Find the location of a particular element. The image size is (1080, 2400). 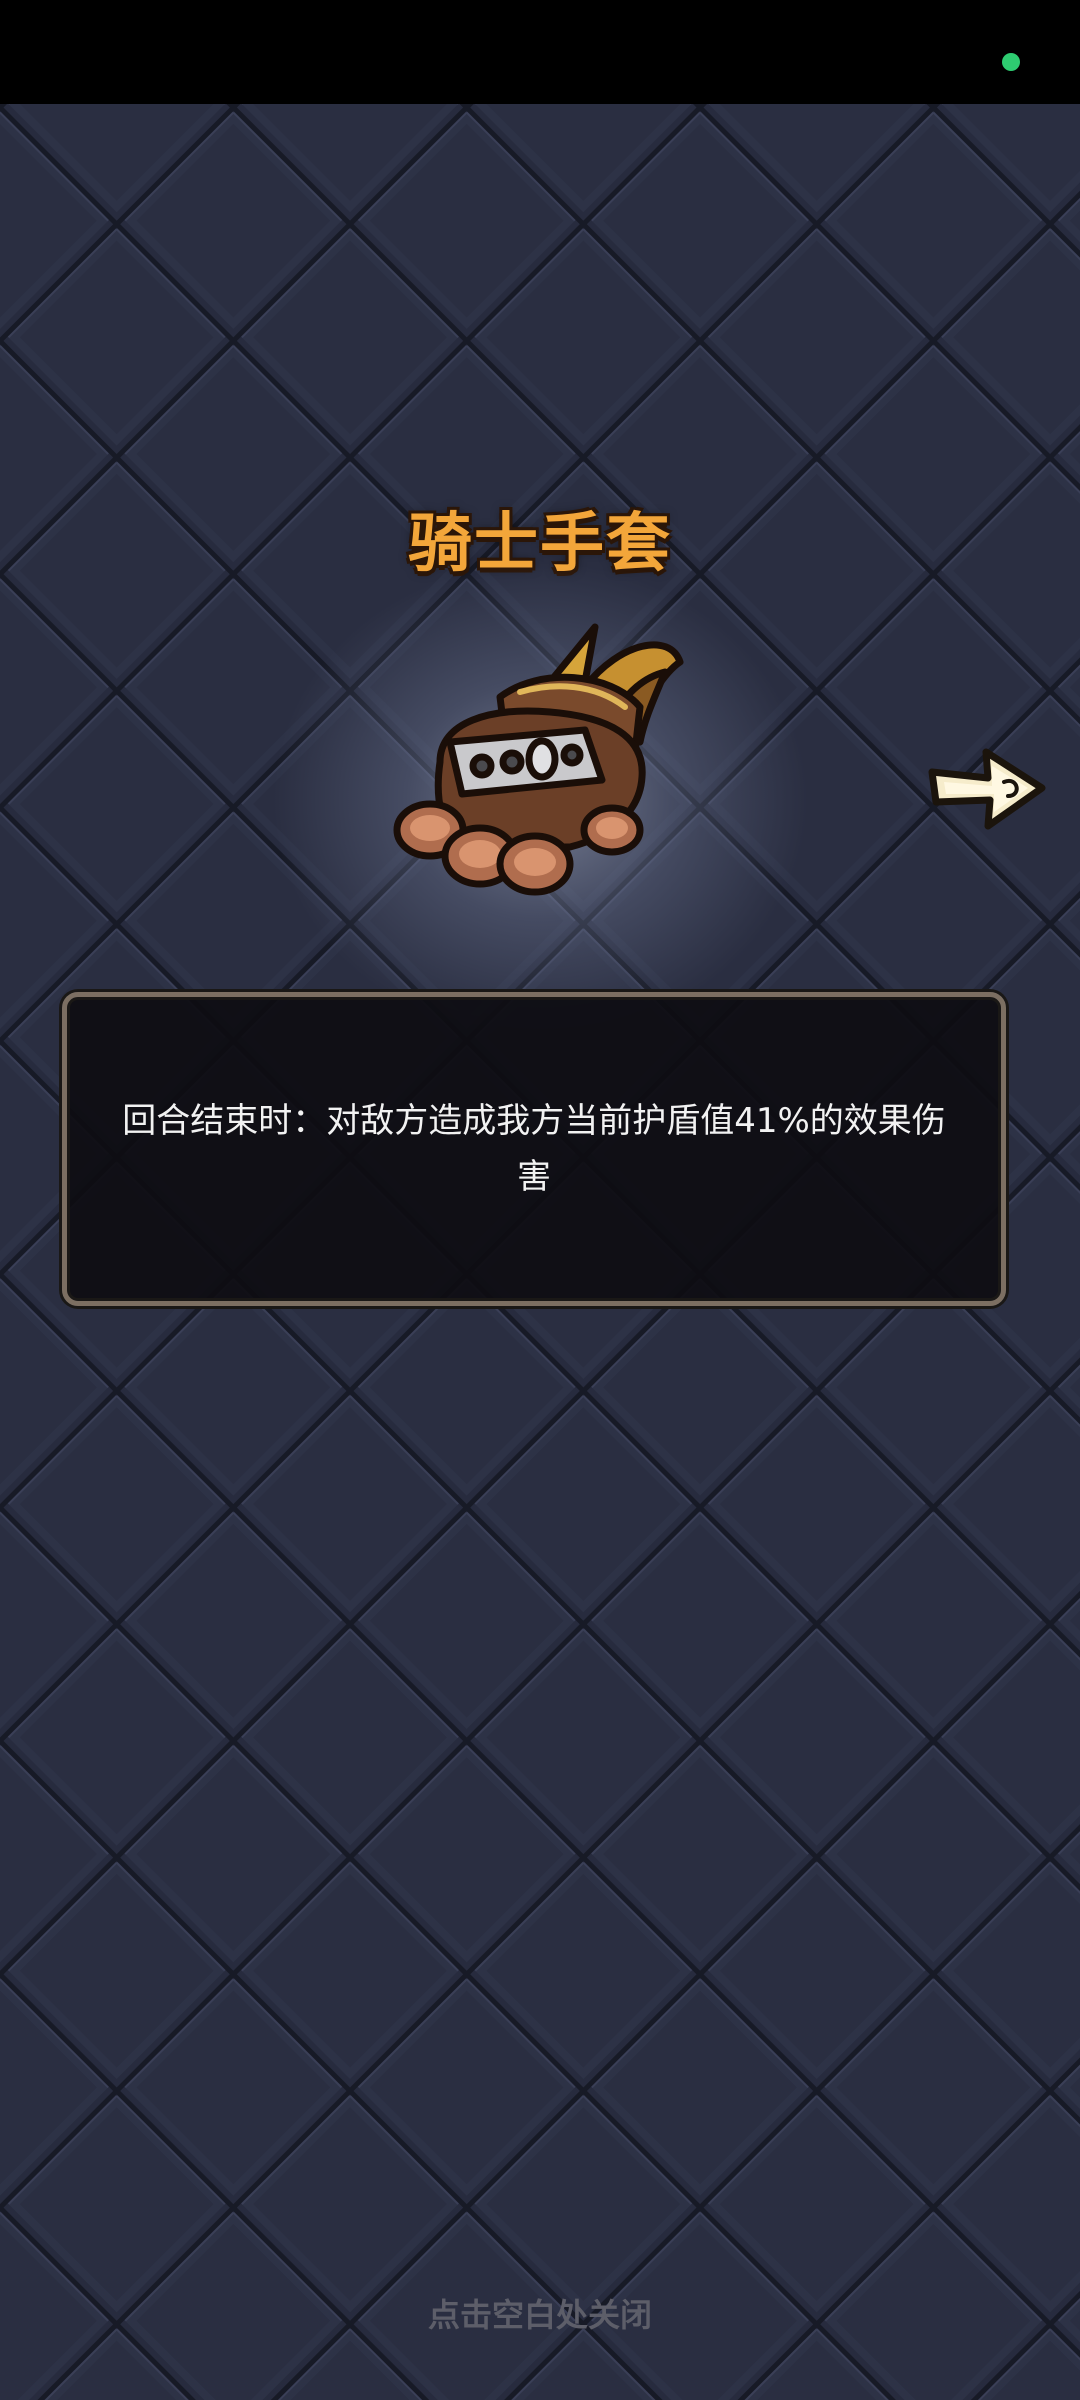

next-arrow-button is located at coordinates (987, 787).